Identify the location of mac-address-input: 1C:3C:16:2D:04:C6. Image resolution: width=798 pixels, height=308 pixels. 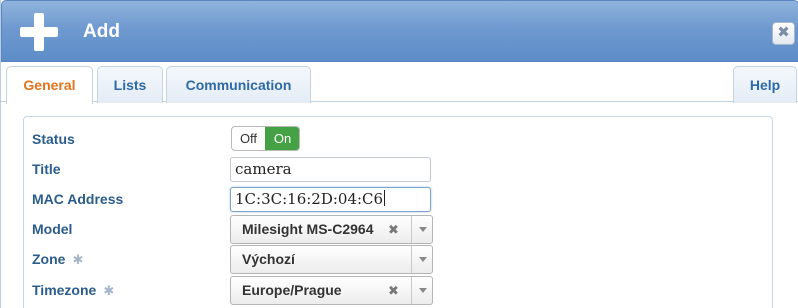
(330, 199).